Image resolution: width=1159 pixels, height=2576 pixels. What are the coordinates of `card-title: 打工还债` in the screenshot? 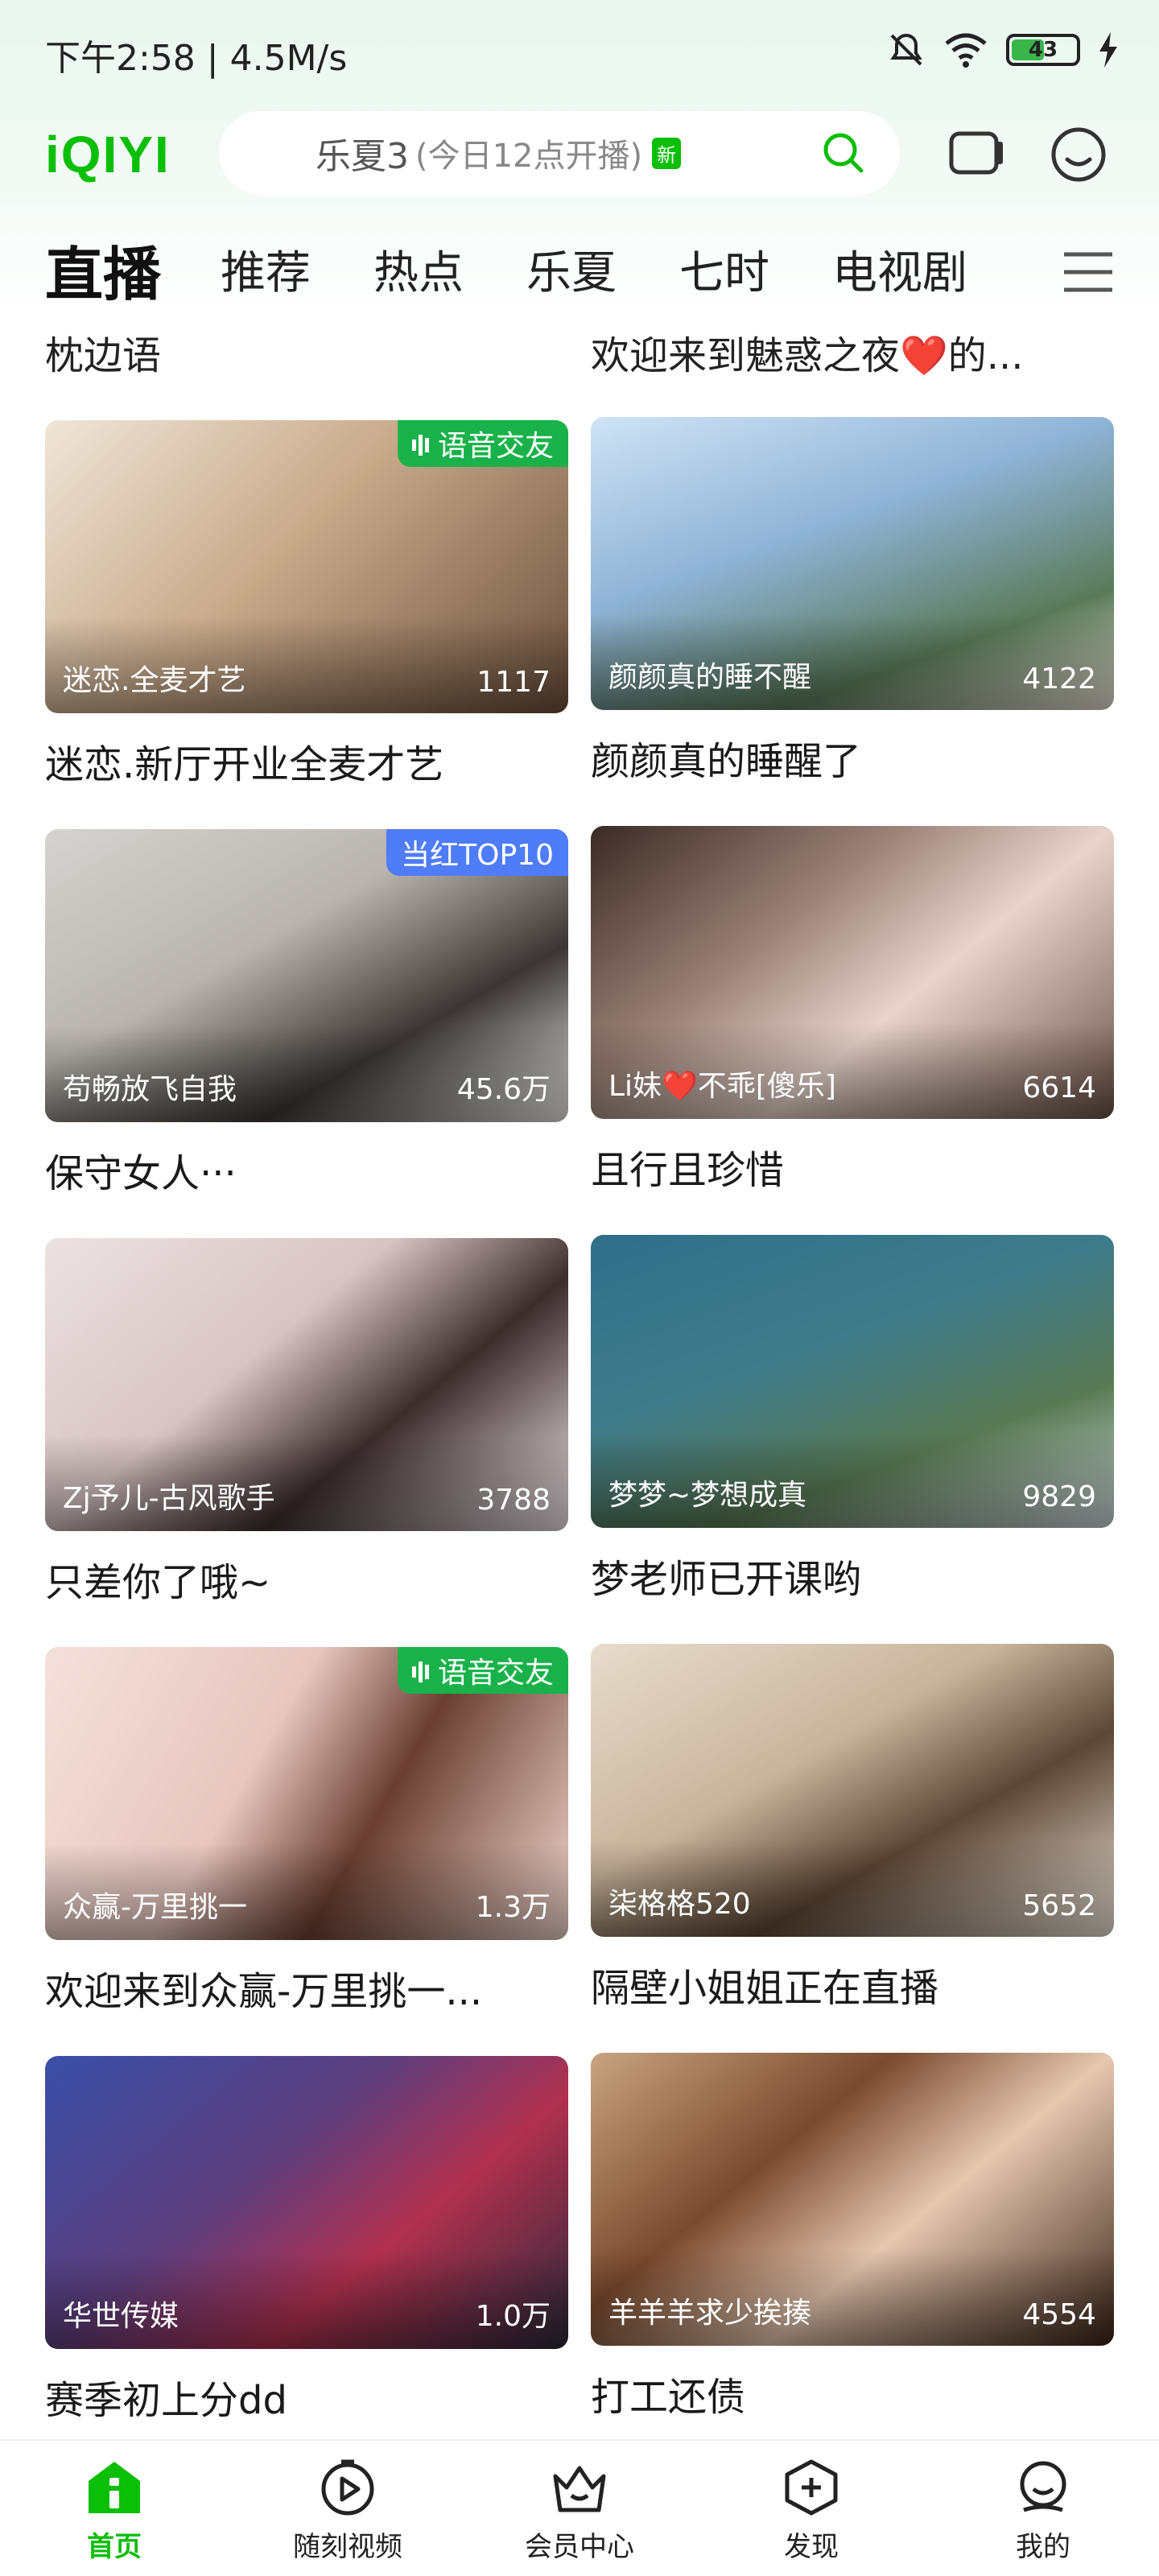 It's located at (852, 2393).